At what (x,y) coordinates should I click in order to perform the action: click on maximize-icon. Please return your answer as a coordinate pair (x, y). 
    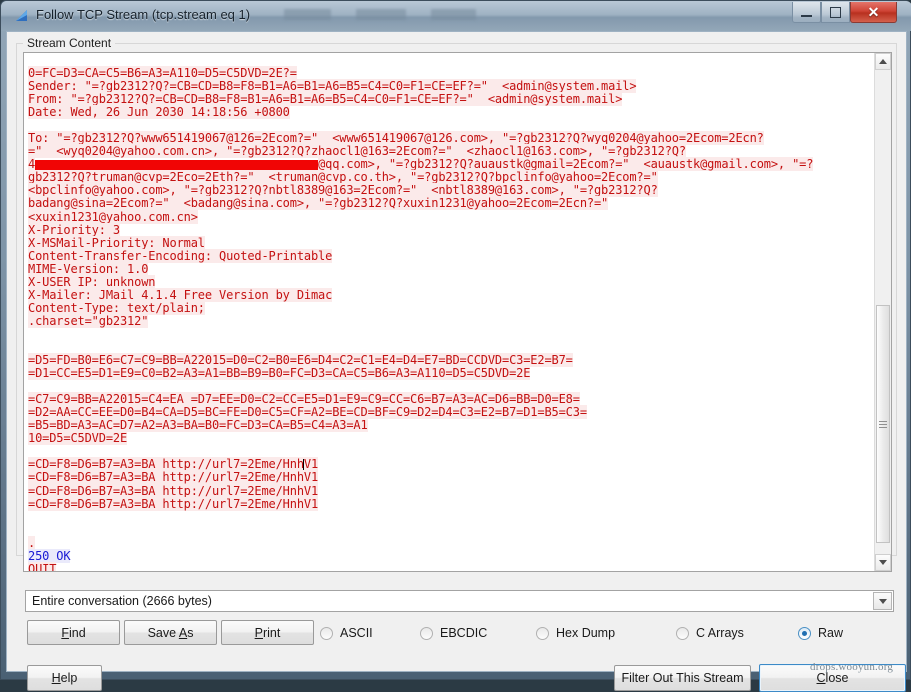
    Looking at the image, I should click on (835, 12).